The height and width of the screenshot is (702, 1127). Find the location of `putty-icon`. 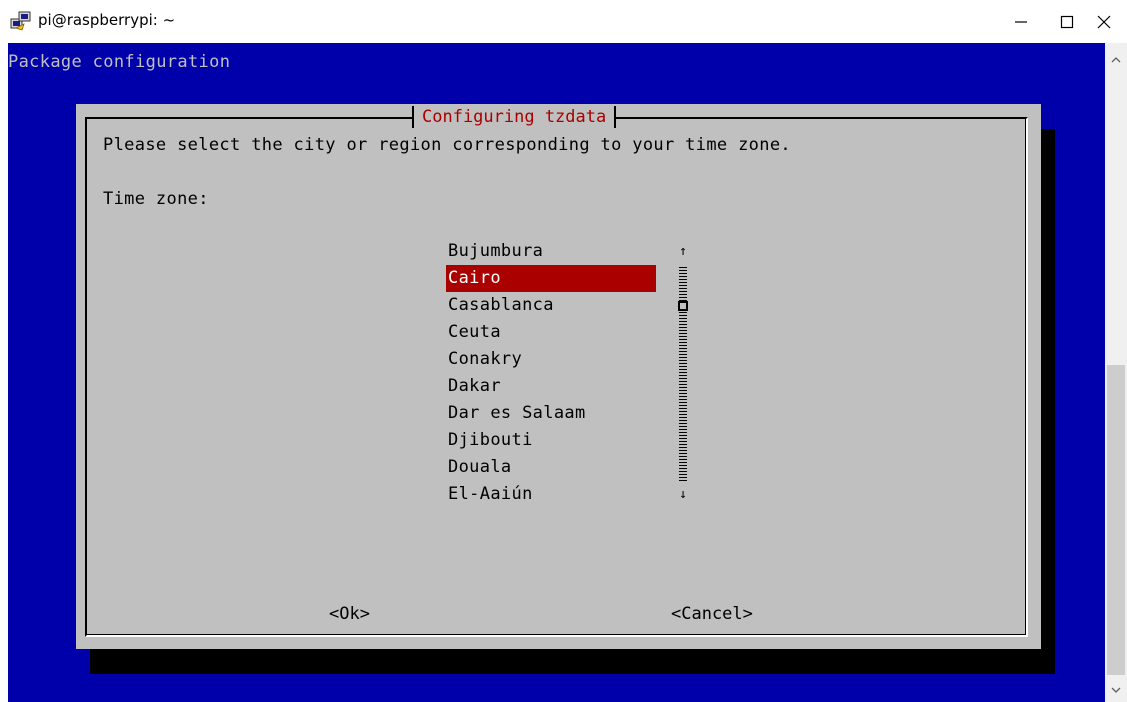

putty-icon is located at coordinates (20, 21).